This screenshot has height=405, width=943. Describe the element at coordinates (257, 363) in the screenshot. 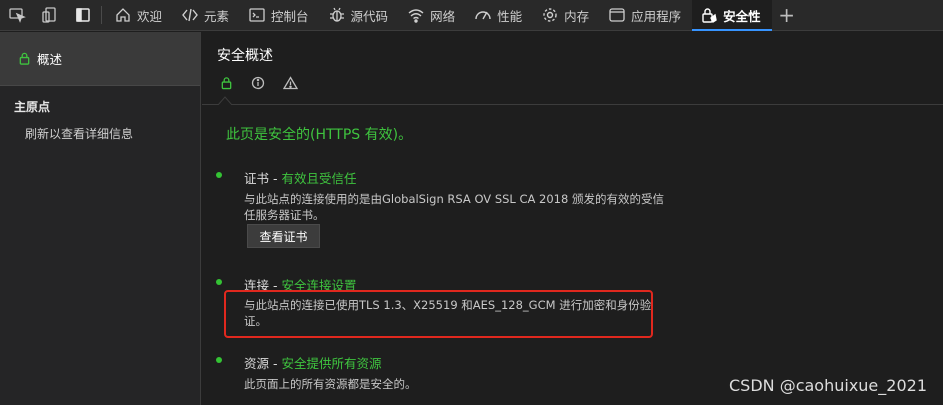

I see `section-label: 资源` at that location.